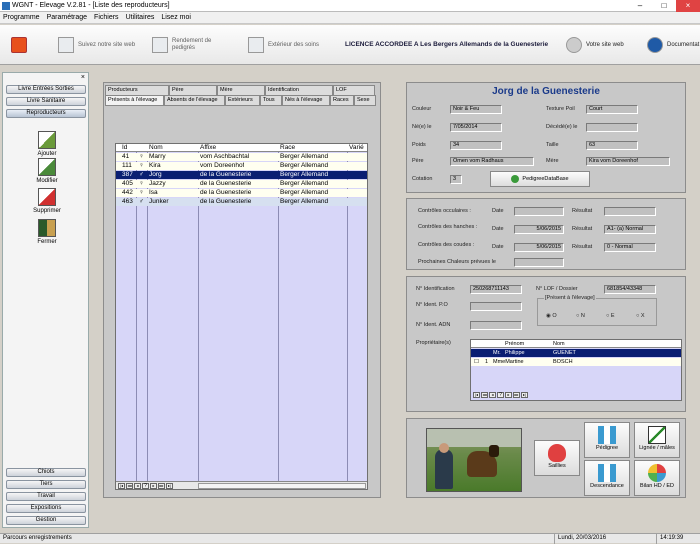 Image resolution: width=700 pixels, height=544 pixels. What do you see at coordinates (46, 101) in the screenshot?
I see `nav-livre-sanitaire: Livre Sanitaire` at bounding box center [46, 101].